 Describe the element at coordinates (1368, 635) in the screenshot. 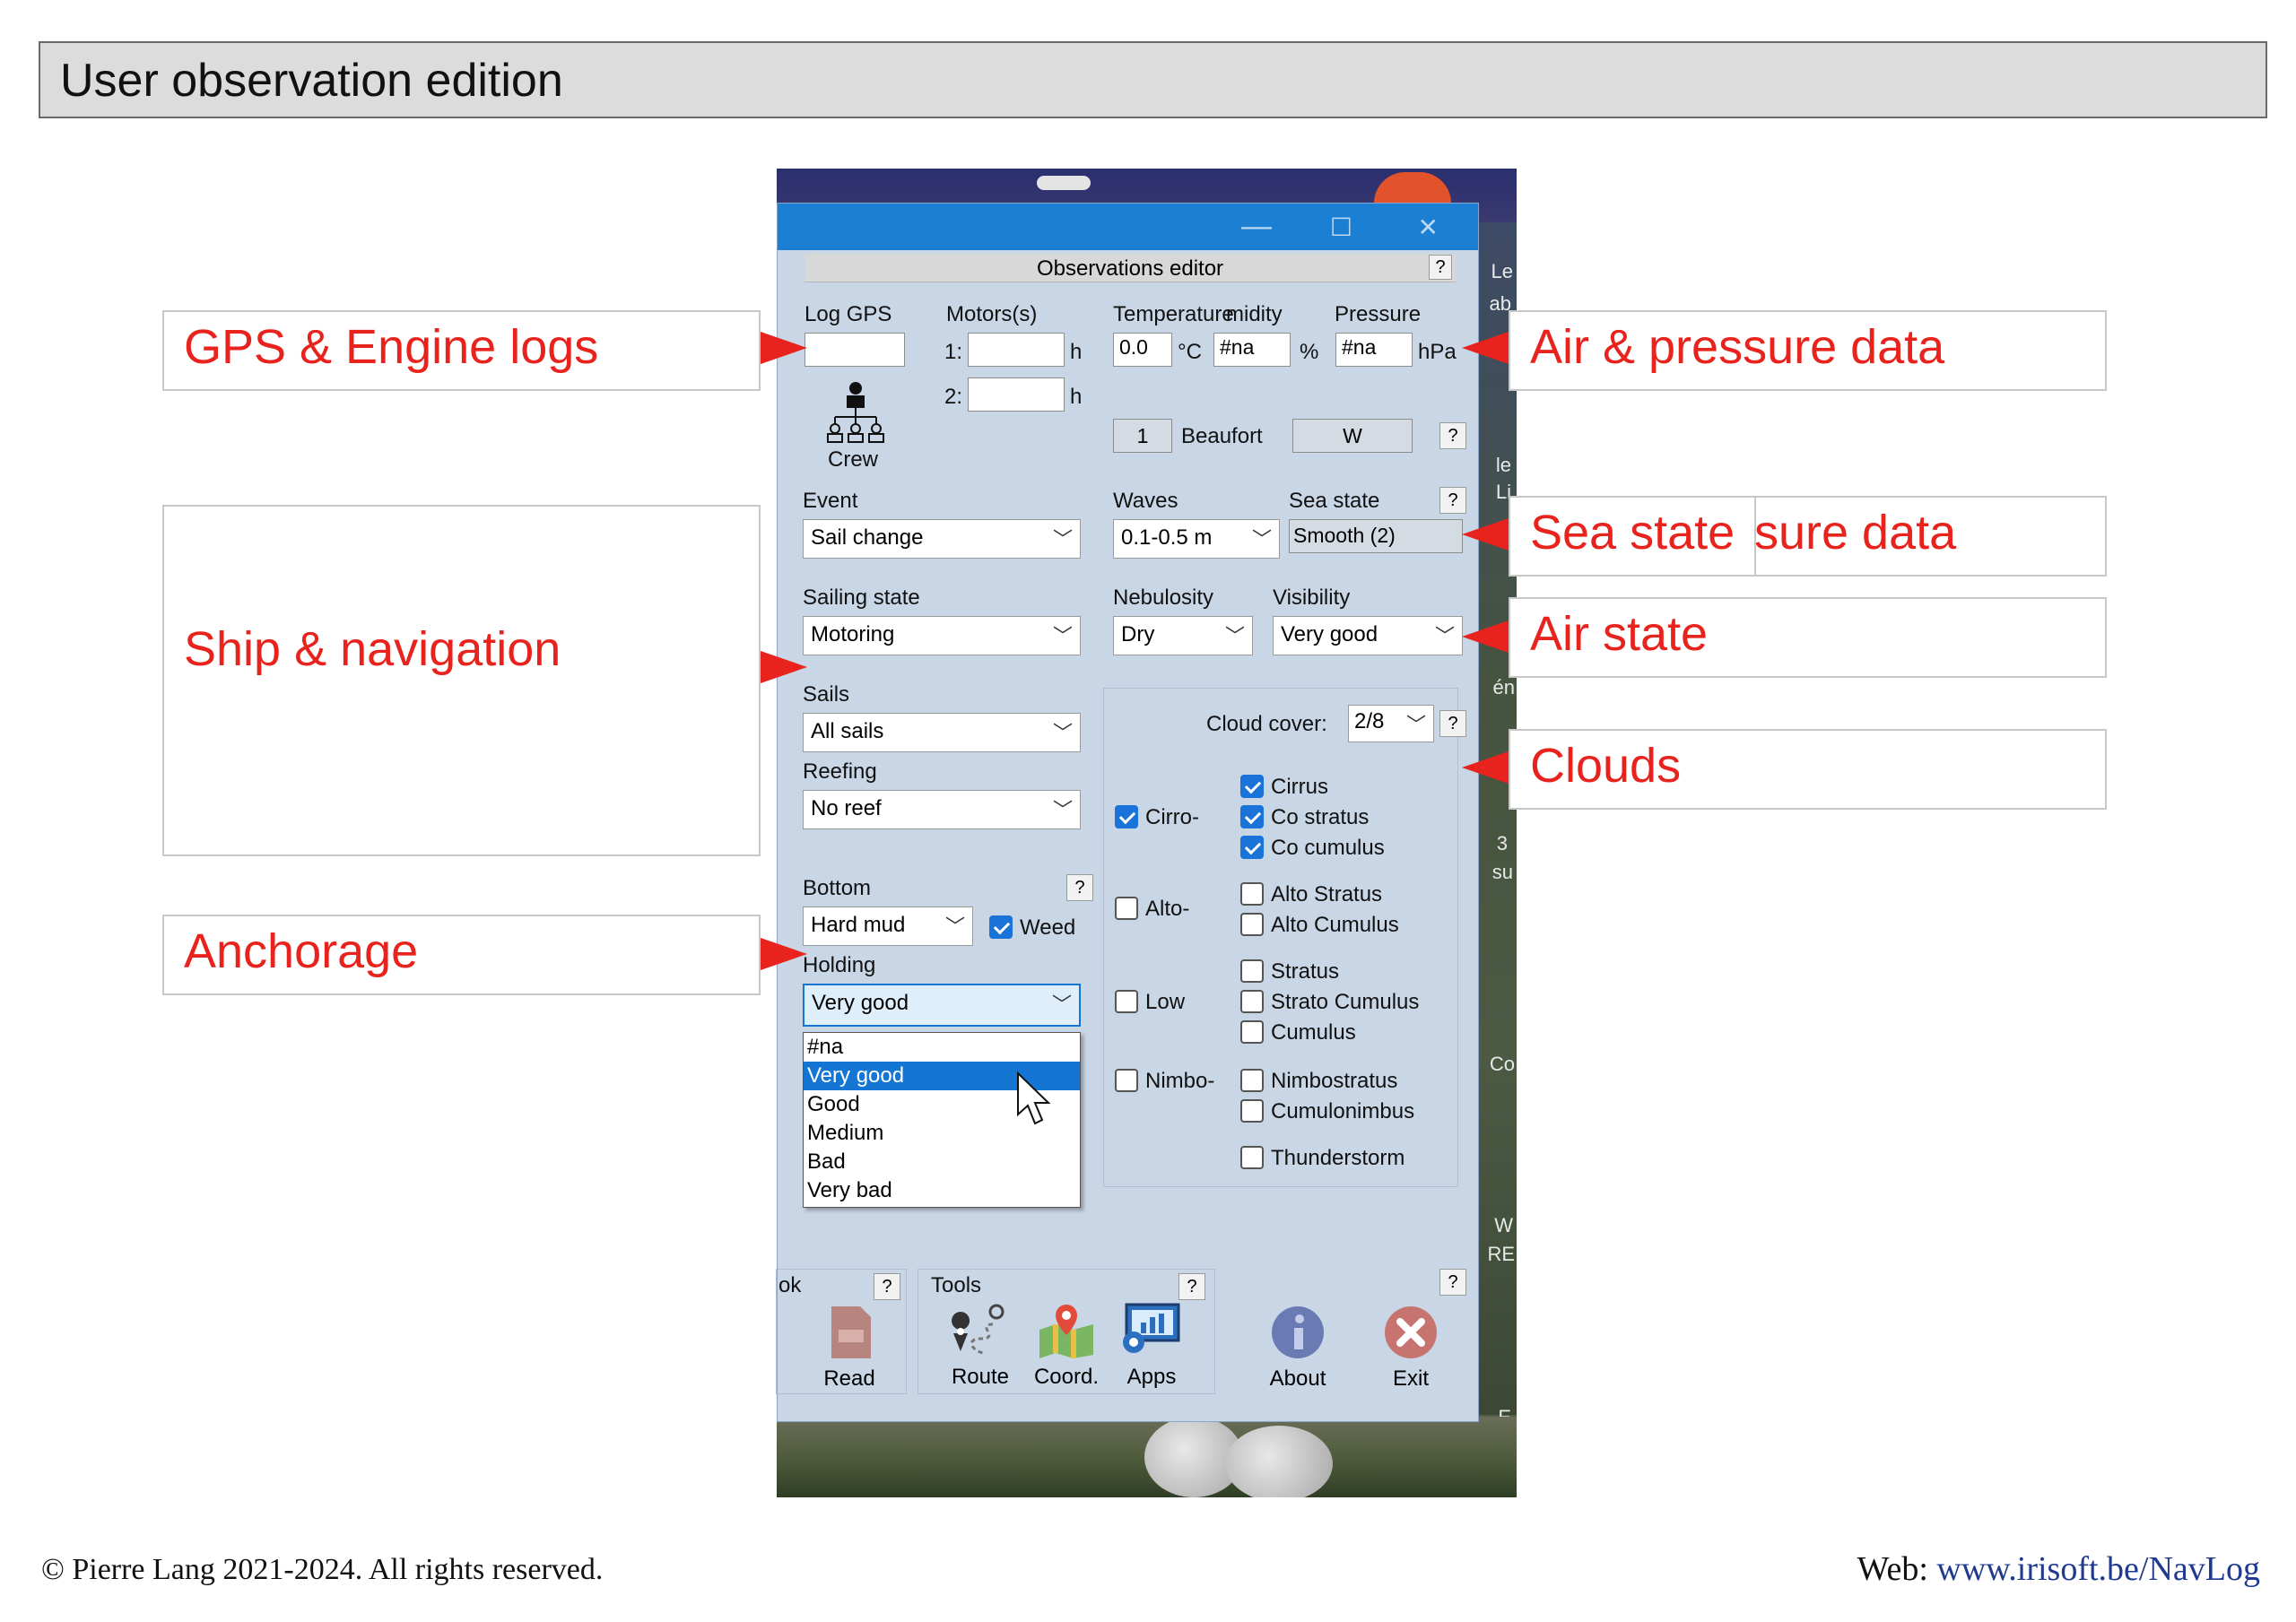

I see `visibility-select: Very good ﹀` at that location.